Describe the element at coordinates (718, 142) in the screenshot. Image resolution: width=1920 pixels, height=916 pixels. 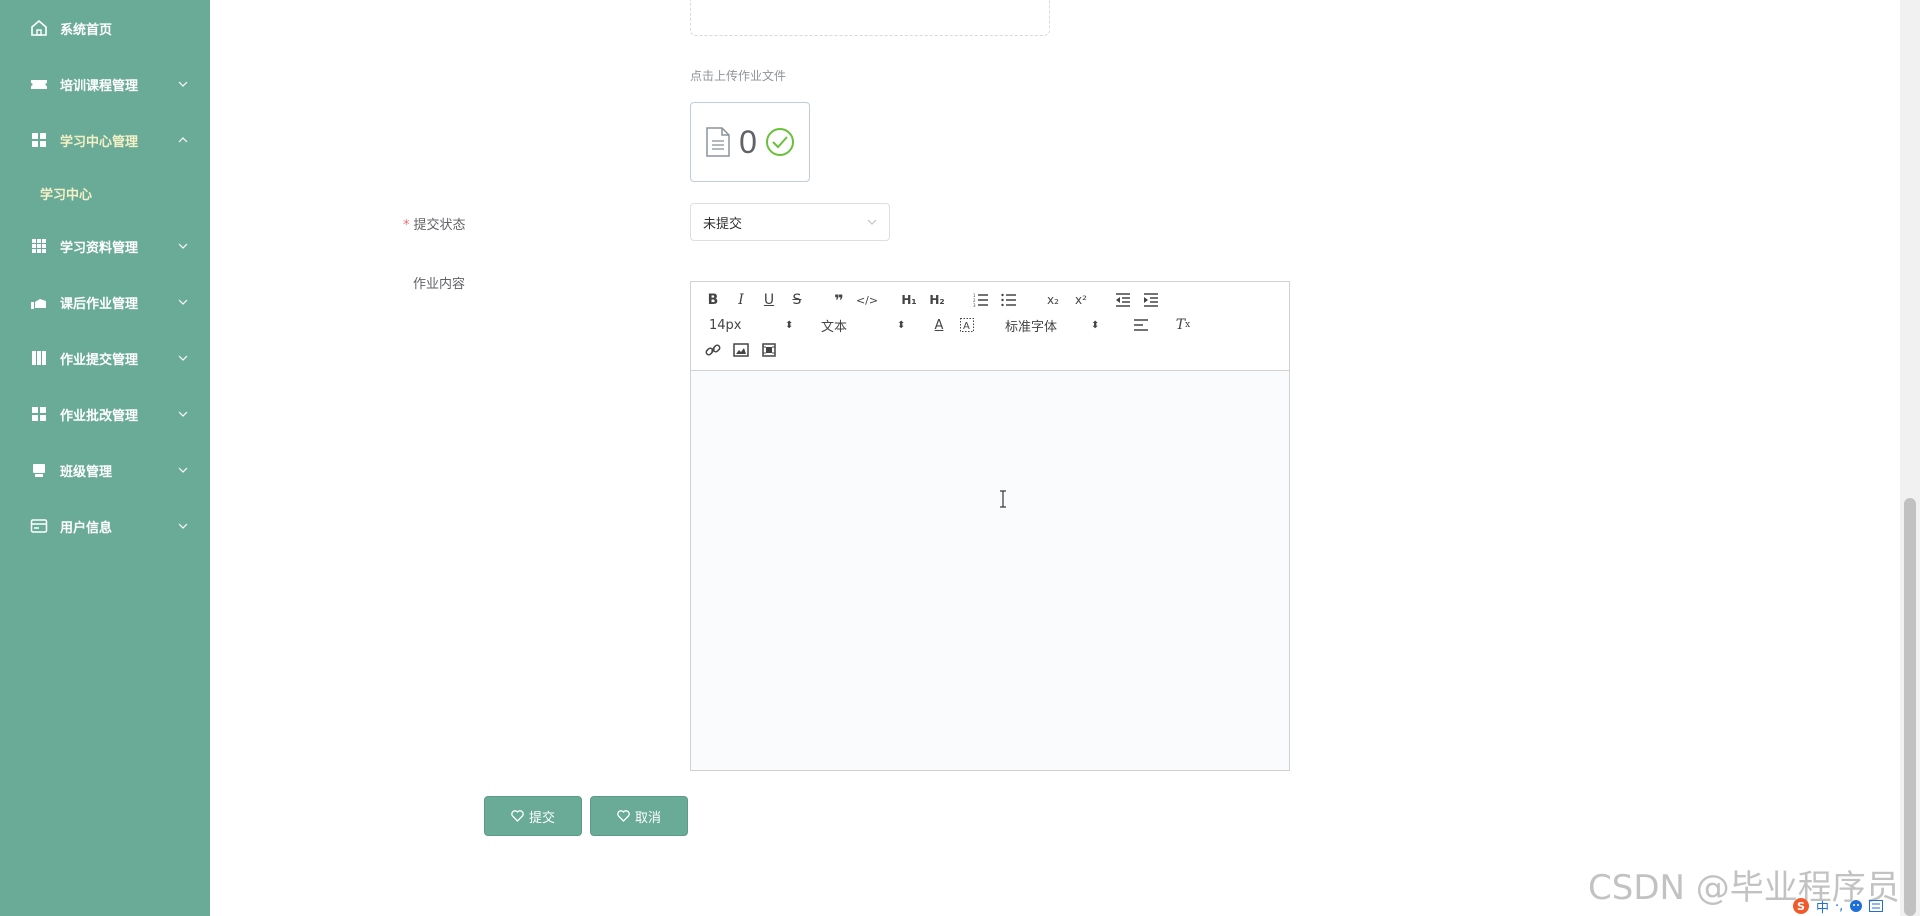
I see `document-icon` at that location.